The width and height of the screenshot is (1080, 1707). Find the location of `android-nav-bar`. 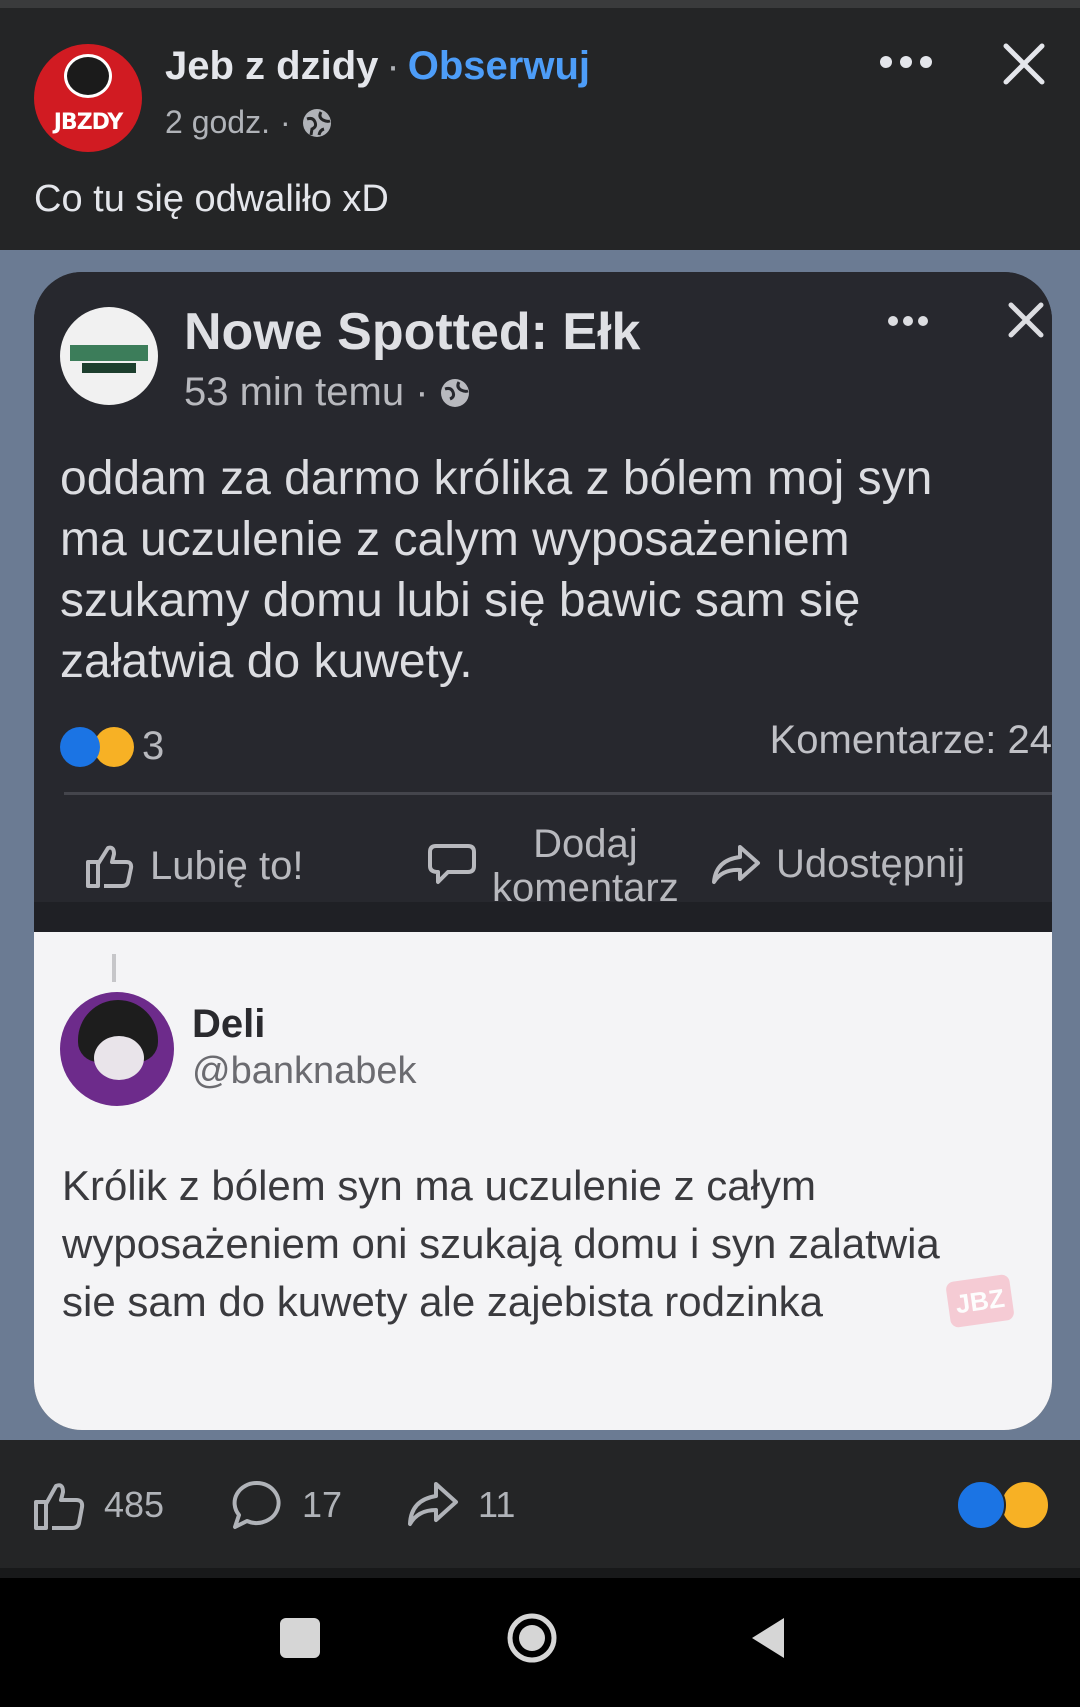

android-nav-bar is located at coordinates (540, 1642).